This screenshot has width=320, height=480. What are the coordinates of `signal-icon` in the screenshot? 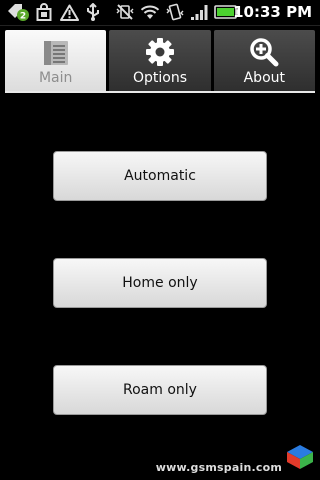 It's located at (200, 12).